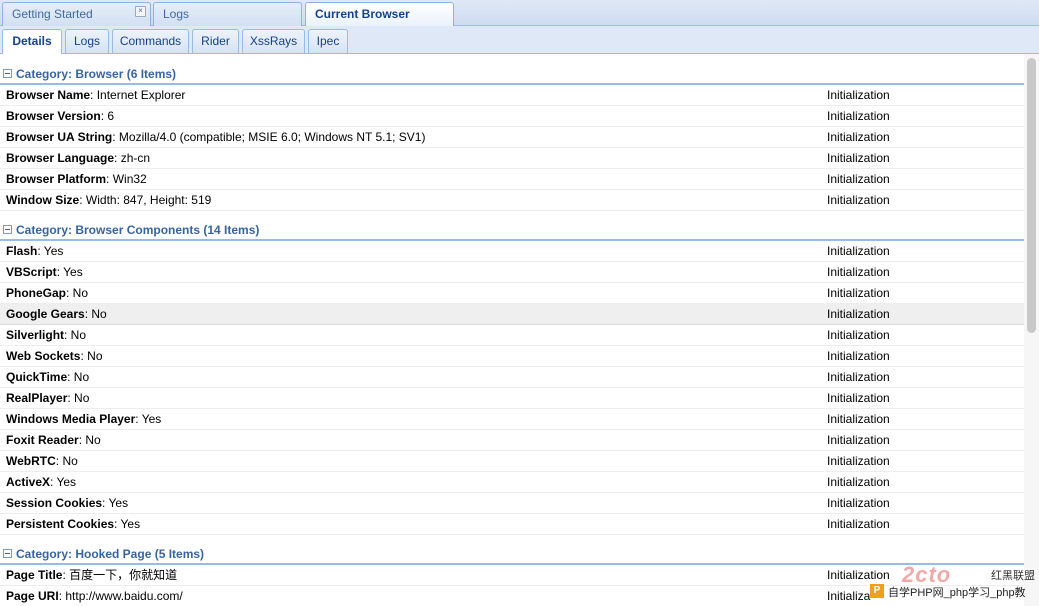 The height and width of the screenshot is (606, 1039). I want to click on table-row: Silverlight: No Initialization, so click(512, 335).